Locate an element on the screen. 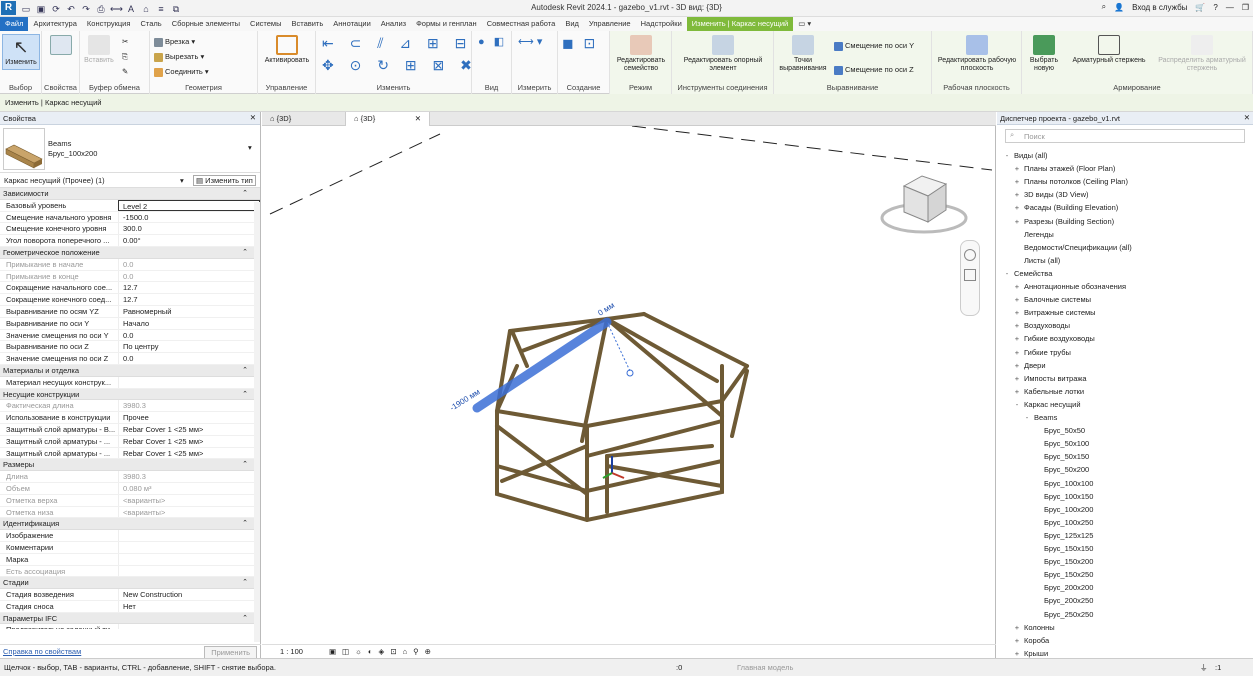  tree-node: Брус_50x50 is located at coordinates (1059, 431).